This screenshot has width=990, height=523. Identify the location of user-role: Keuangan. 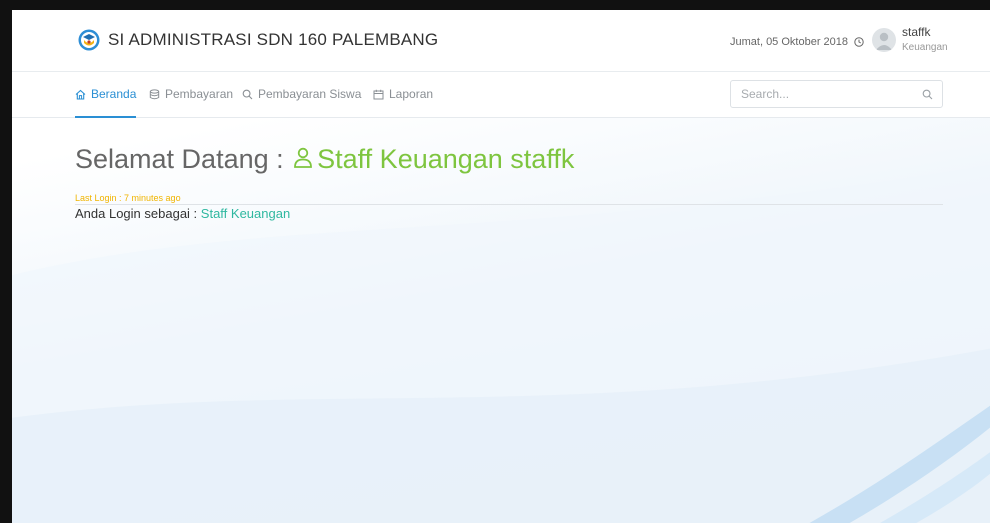
(925, 47).